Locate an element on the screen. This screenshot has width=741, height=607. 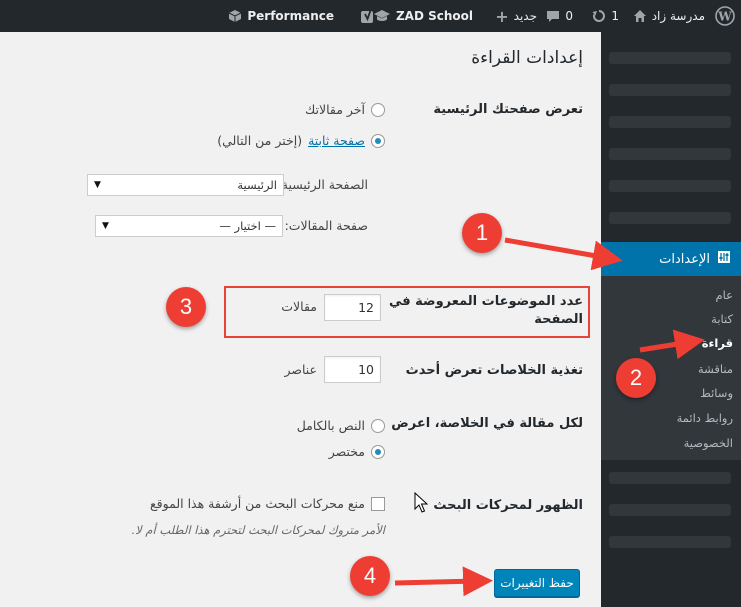
callout-1: 1 is located at coordinates (482, 233).